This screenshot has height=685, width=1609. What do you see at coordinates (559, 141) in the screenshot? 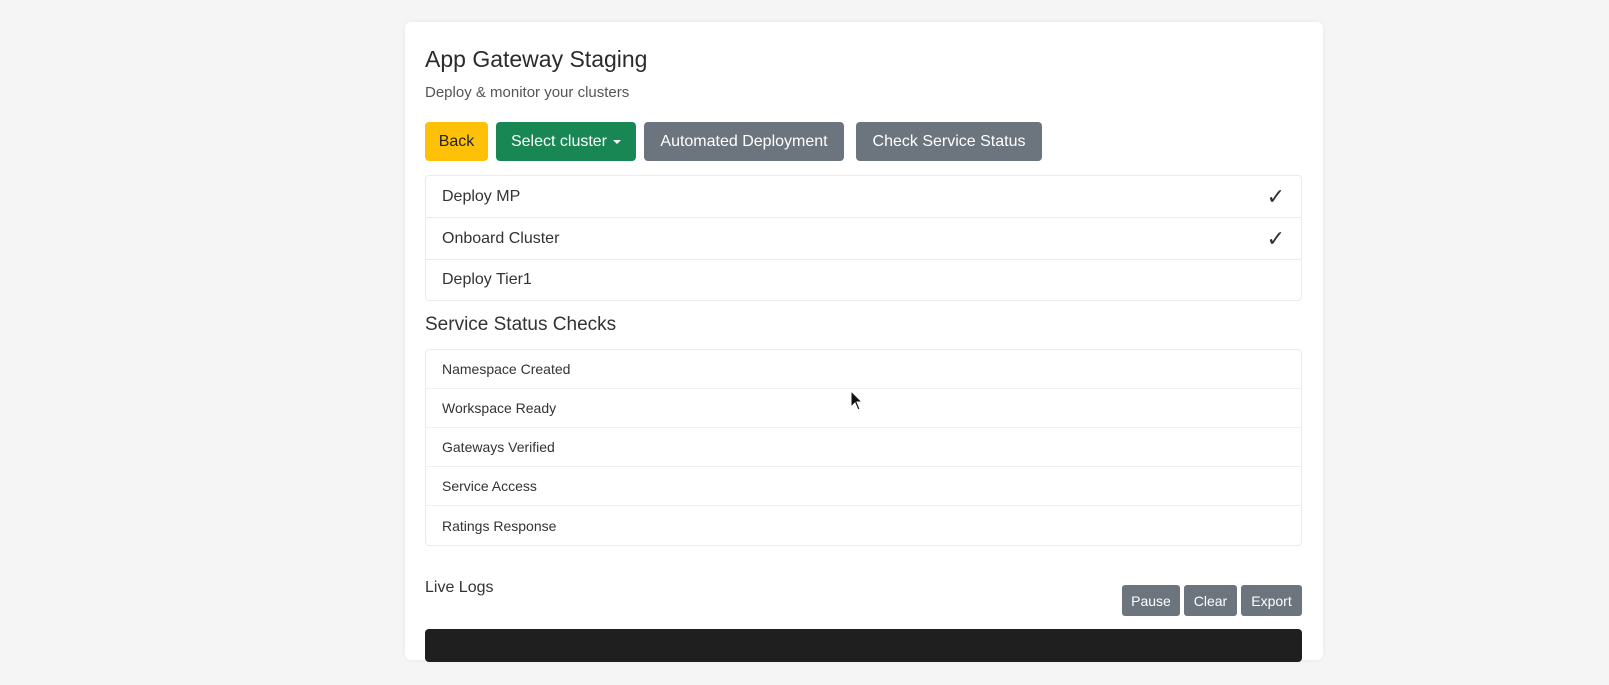
I see `select-cluster-label: Select cluster` at bounding box center [559, 141].